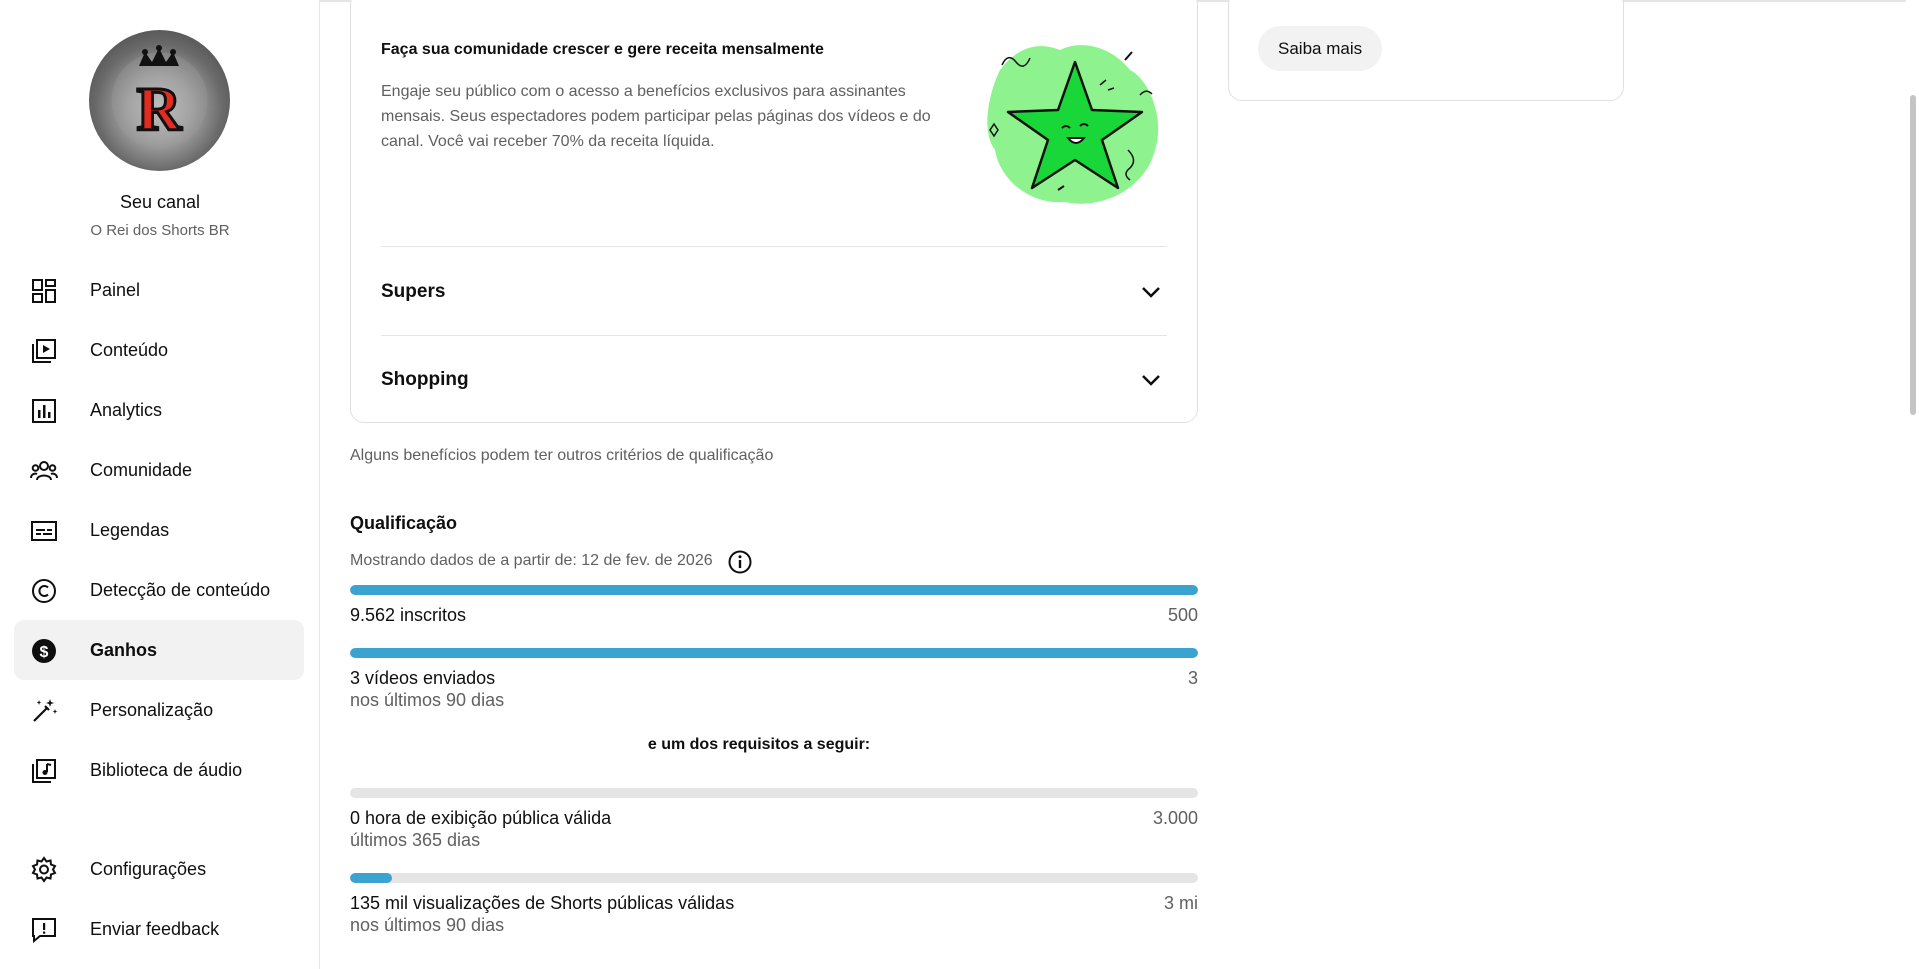 Image resolution: width=1919 pixels, height=969 pixels. I want to click on sidebar-item-label: Analytics, so click(126, 409).